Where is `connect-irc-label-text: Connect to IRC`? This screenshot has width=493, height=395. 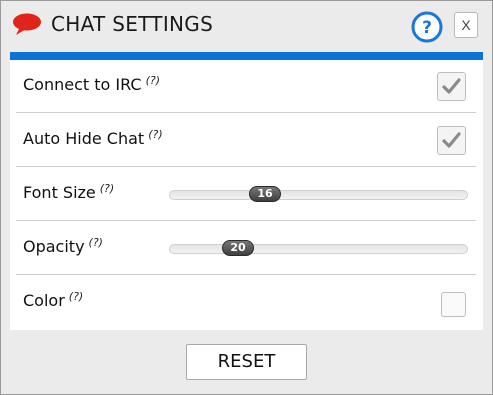 connect-irc-label-text: Connect to IRC is located at coordinates (82, 84).